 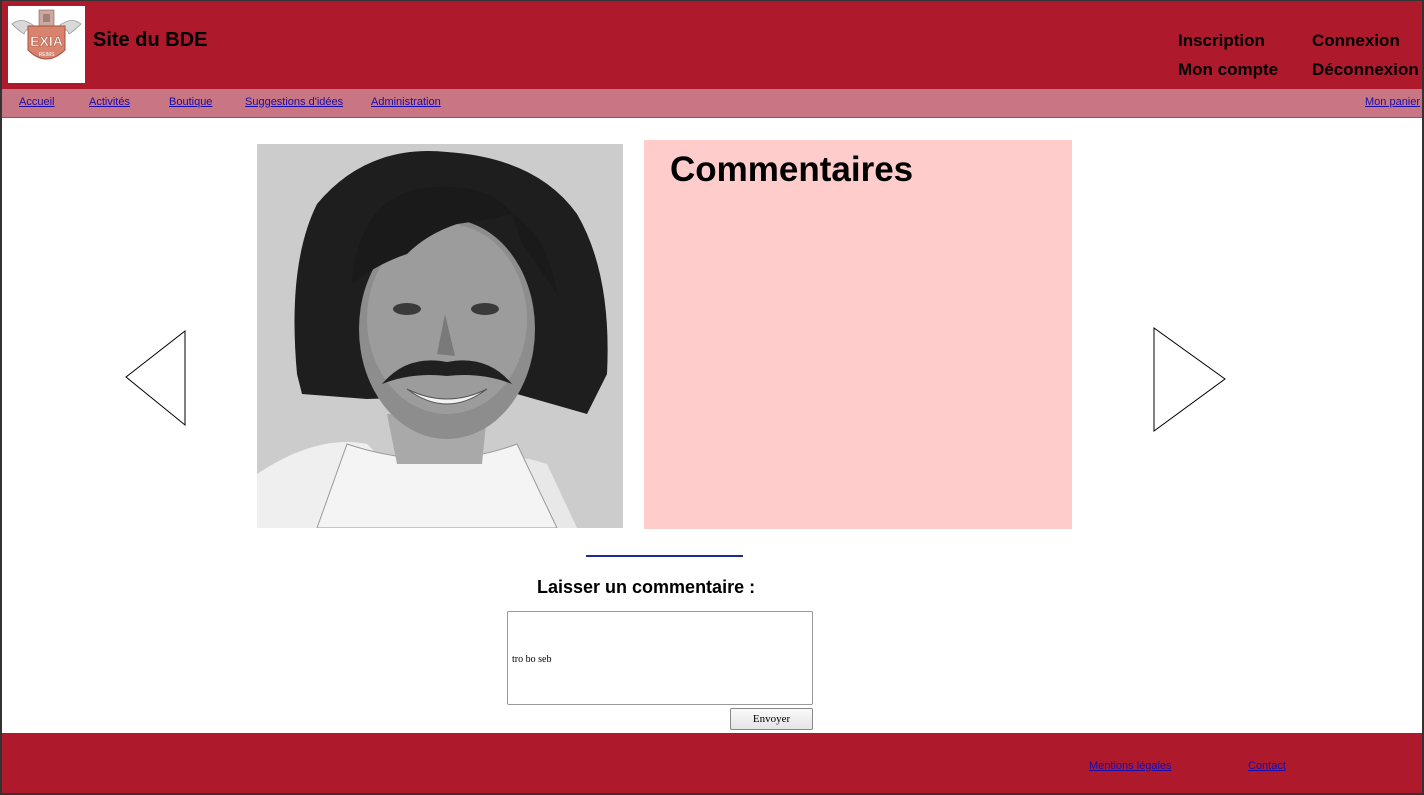 I want to click on leave-comment-label: Laisser un commentaire :, so click(x=646, y=587).